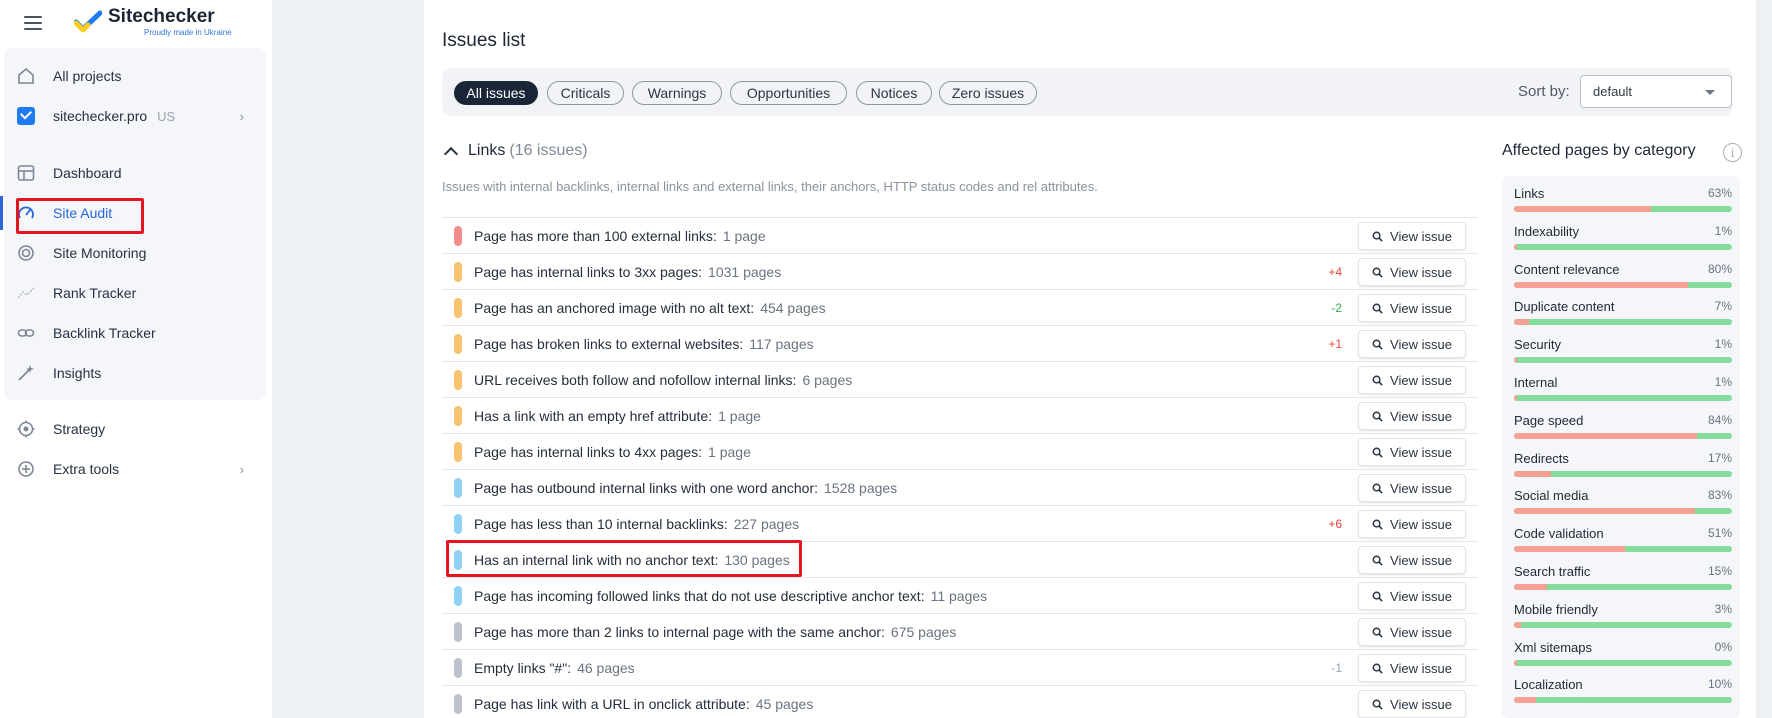  I want to click on category-name: Security, so click(1537, 345).